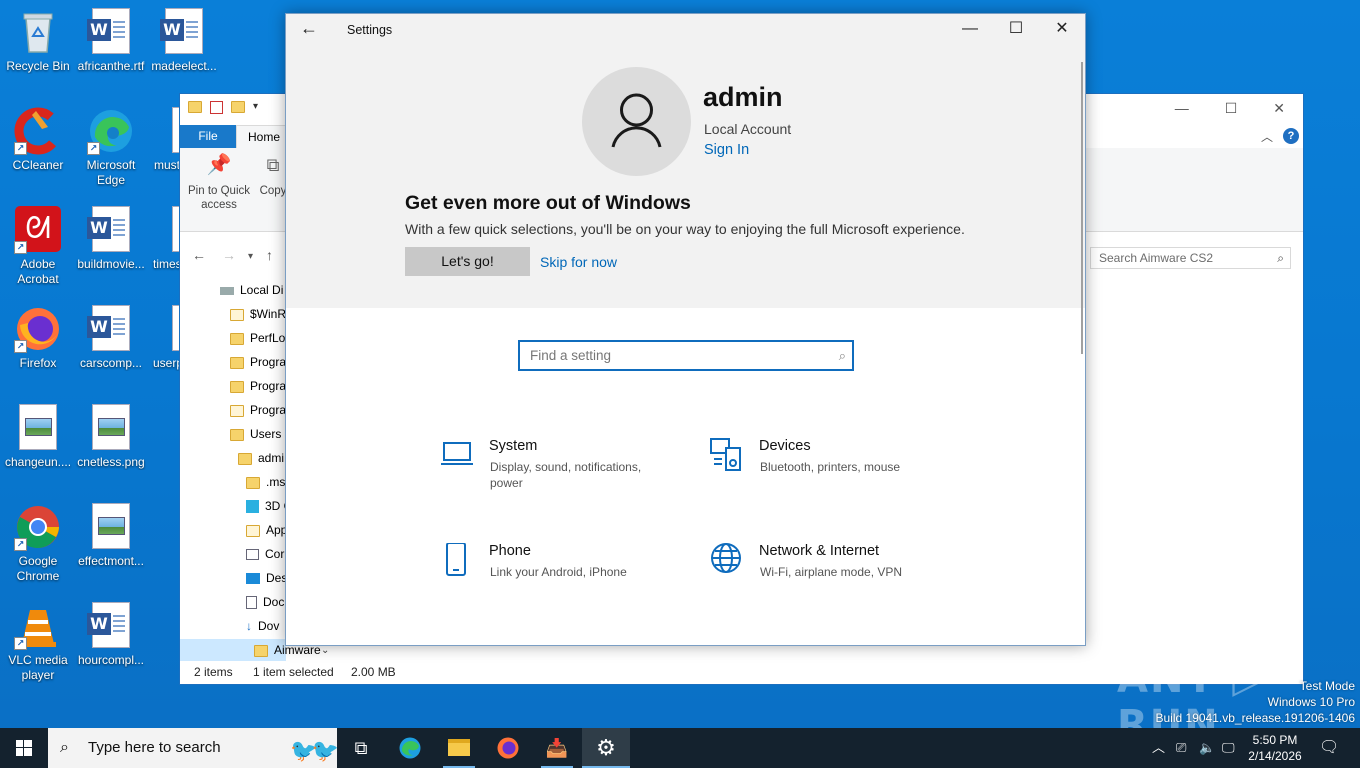 The height and width of the screenshot is (768, 1360). What do you see at coordinates (606, 748) in the screenshot?
I see `taskbar-settings: ⚙` at bounding box center [606, 748].